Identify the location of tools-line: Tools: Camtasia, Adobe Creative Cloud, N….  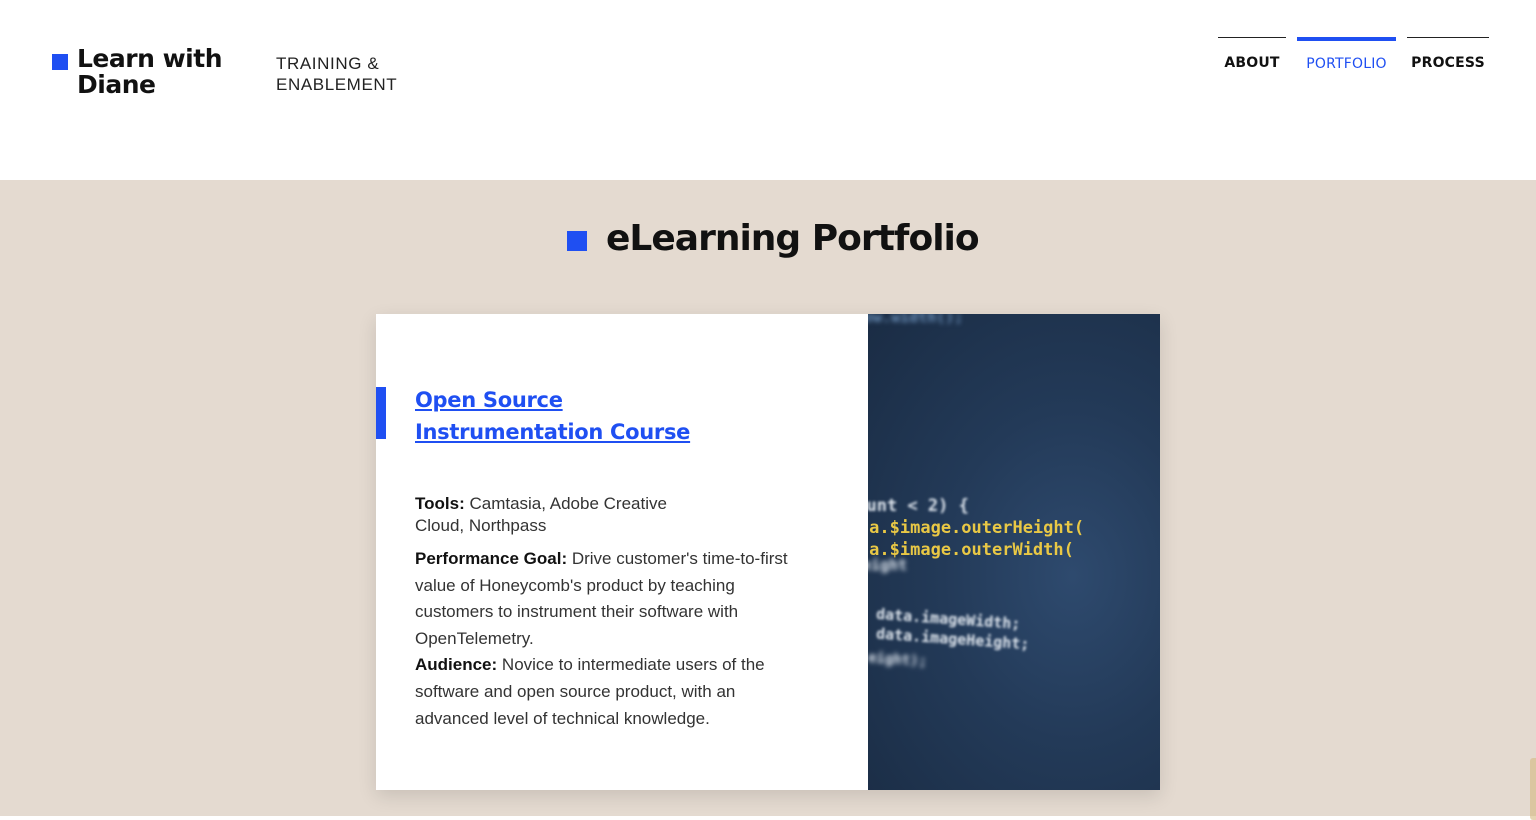
(555, 515).